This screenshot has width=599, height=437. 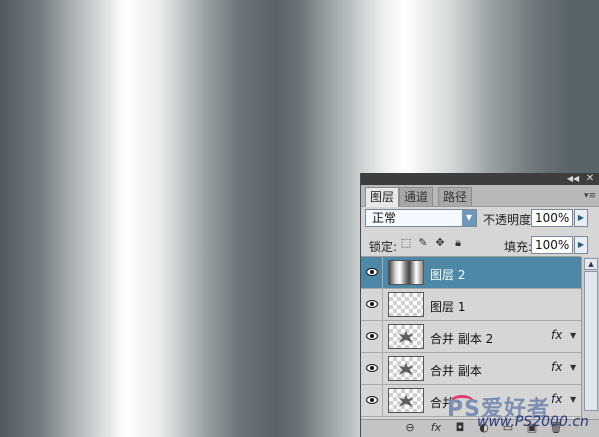 What do you see at coordinates (552, 245) in the screenshot?
I see `fill-input: 100%` at bounding box center [552, 245].